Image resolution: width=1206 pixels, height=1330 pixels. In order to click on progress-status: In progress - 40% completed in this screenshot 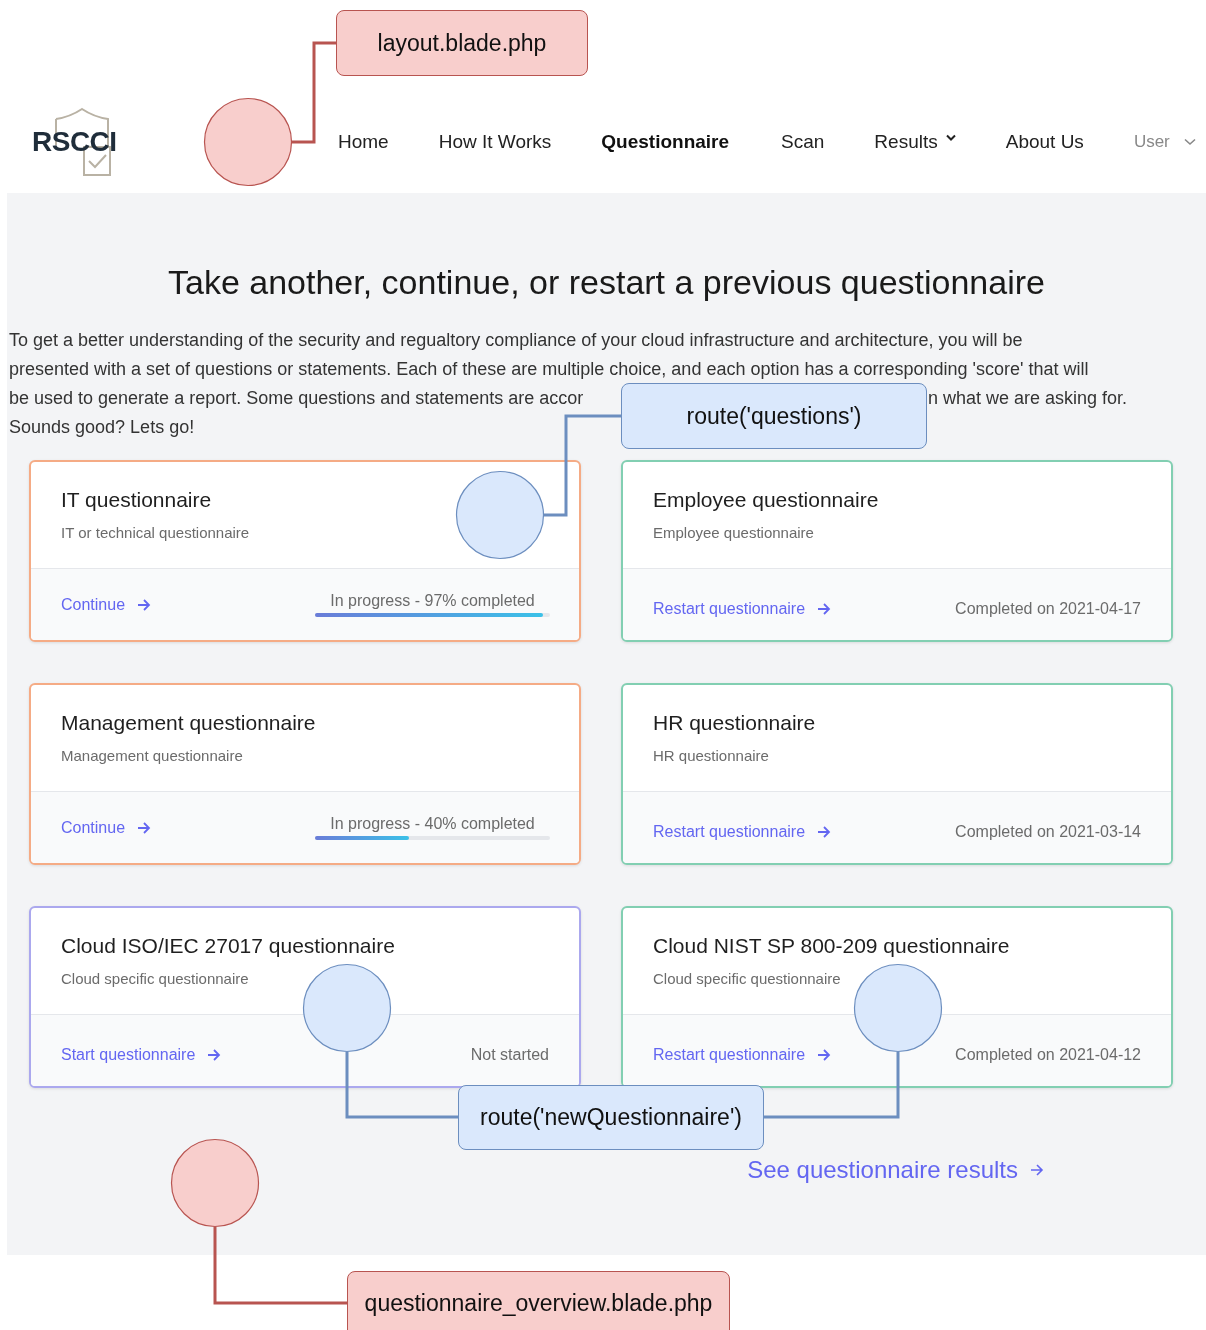, I will do `click(432, 824)`.